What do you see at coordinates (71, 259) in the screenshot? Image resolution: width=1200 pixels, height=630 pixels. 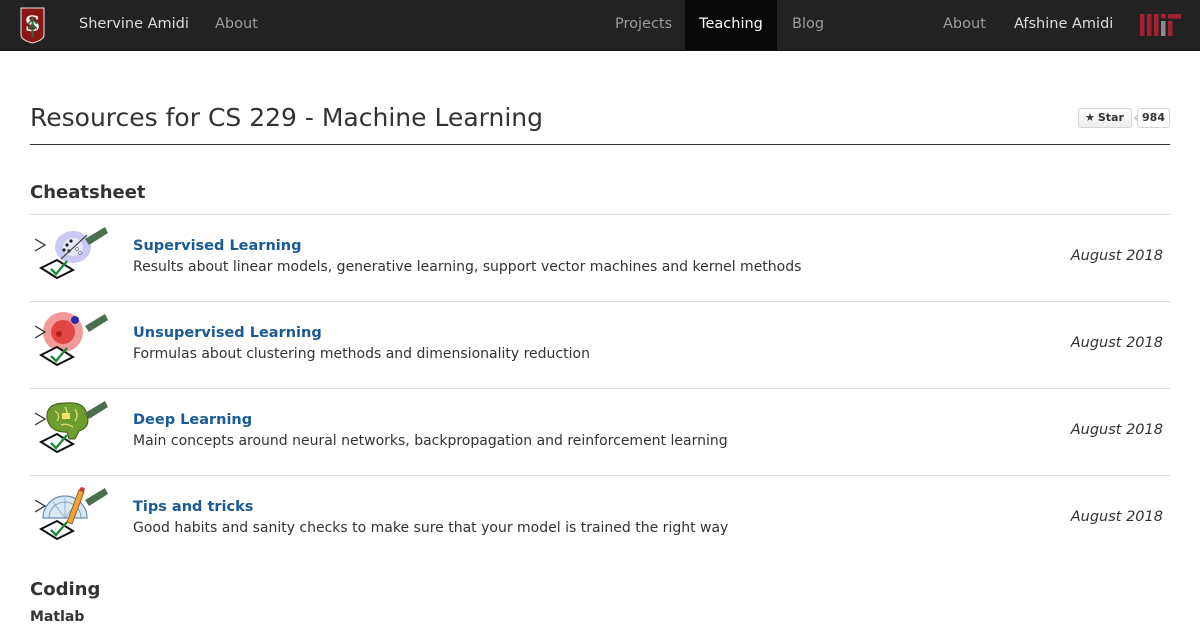 I see `supervised-learning-icon` at bounding box center [71, 259].